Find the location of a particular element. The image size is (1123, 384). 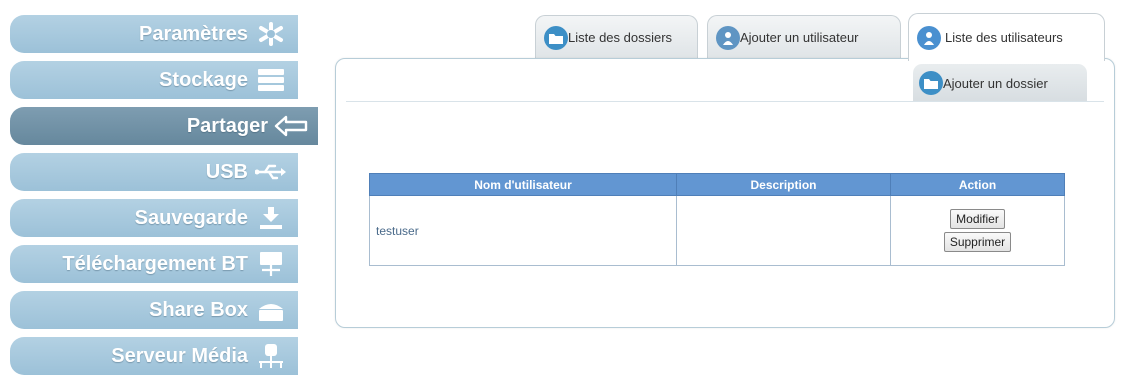

sidebar-item-sauvegarde: Sauvegarde is located at coordinates (154, 218).